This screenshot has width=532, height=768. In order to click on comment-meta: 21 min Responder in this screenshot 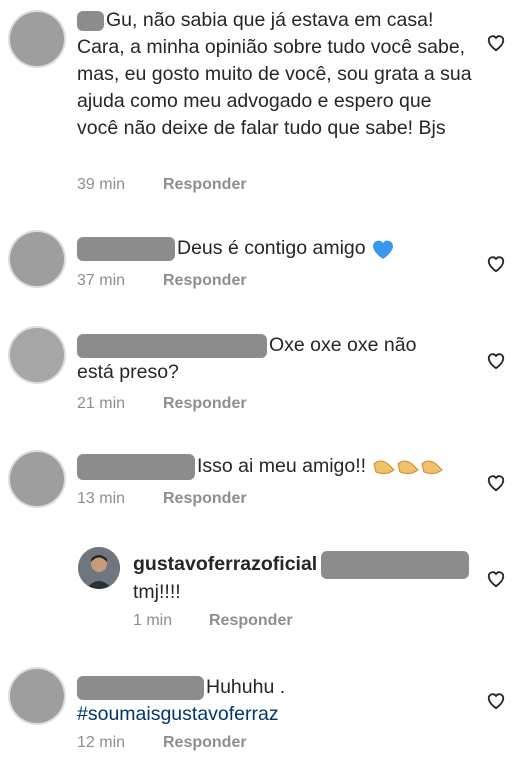, I will do `click(162, 404)`.